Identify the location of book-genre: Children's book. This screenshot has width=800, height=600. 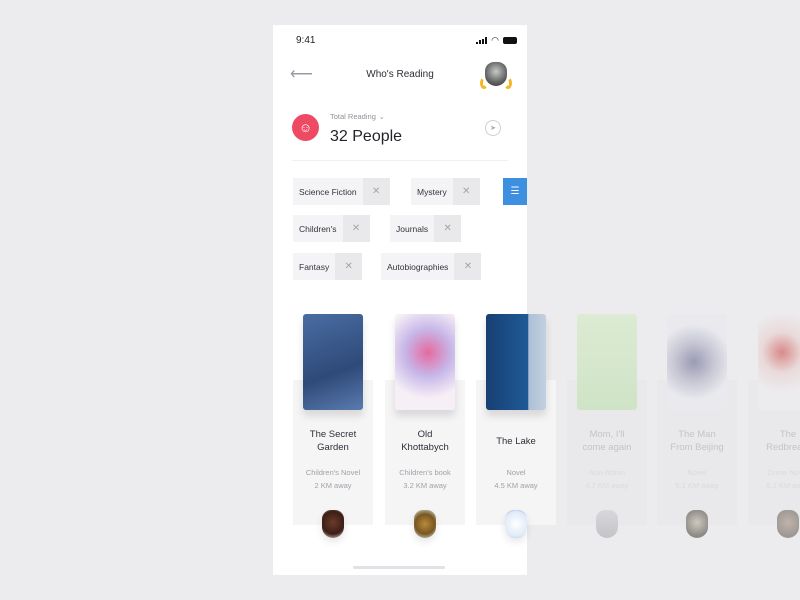
(425, 472).